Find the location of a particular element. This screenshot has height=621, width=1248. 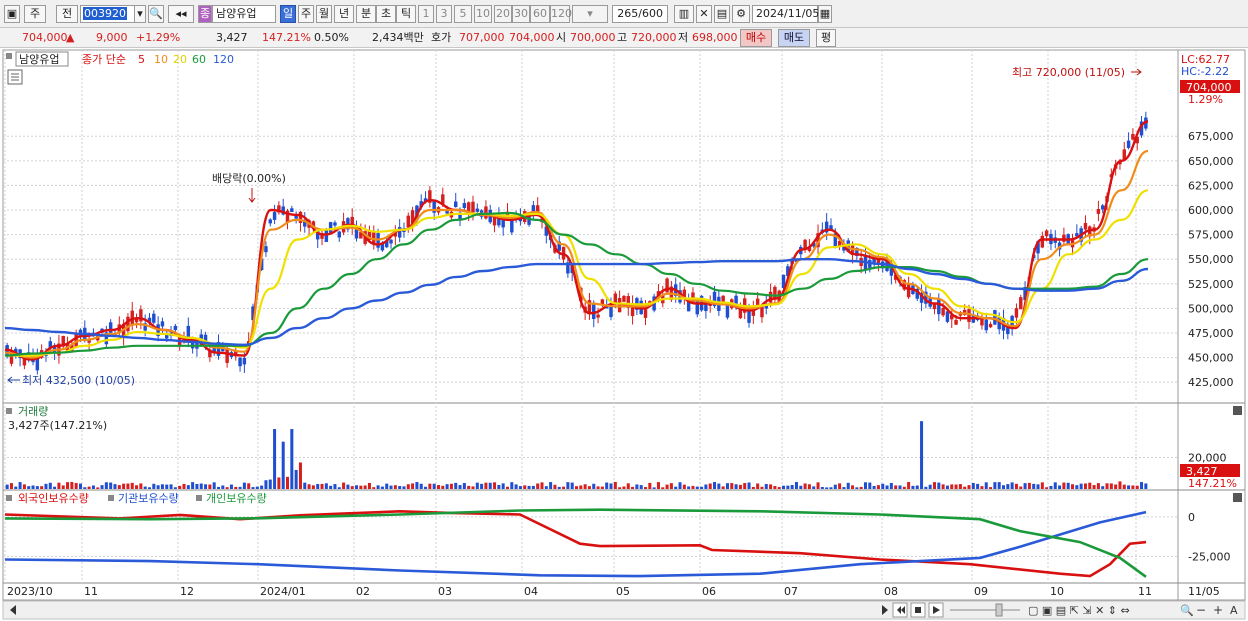

price-tick-label: 675,000 is located at coordinates (1211, 136).